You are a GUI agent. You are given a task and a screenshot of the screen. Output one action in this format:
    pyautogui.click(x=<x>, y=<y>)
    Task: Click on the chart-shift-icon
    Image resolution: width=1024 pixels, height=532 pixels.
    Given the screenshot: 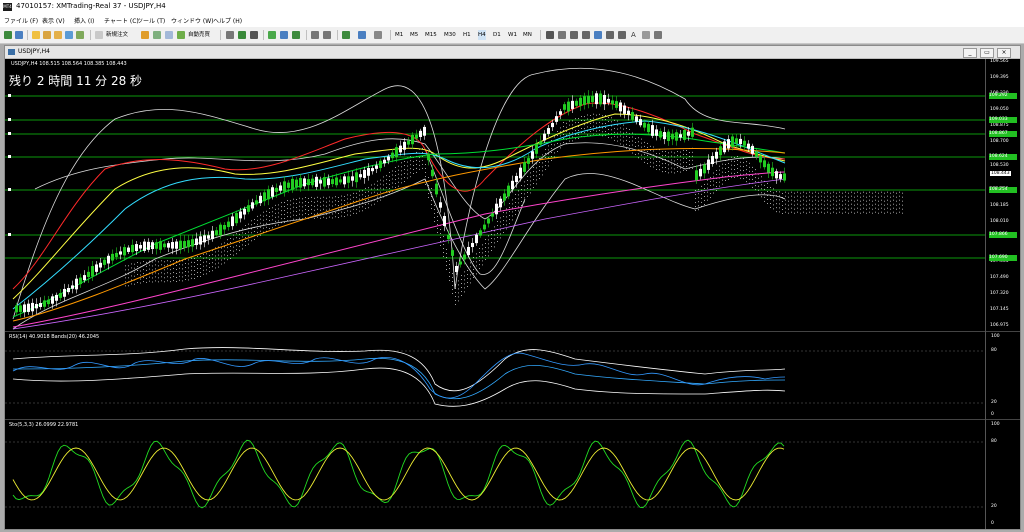 What is the action you would take?
    pyautogui.click(x=315, y=35)
    